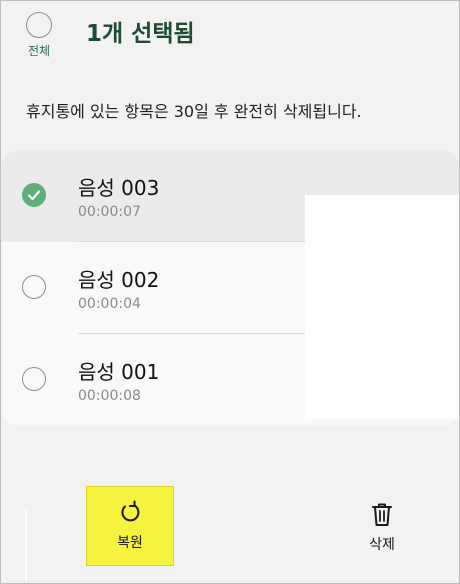  I want to click on check-circle-icon, so click(34, 195).